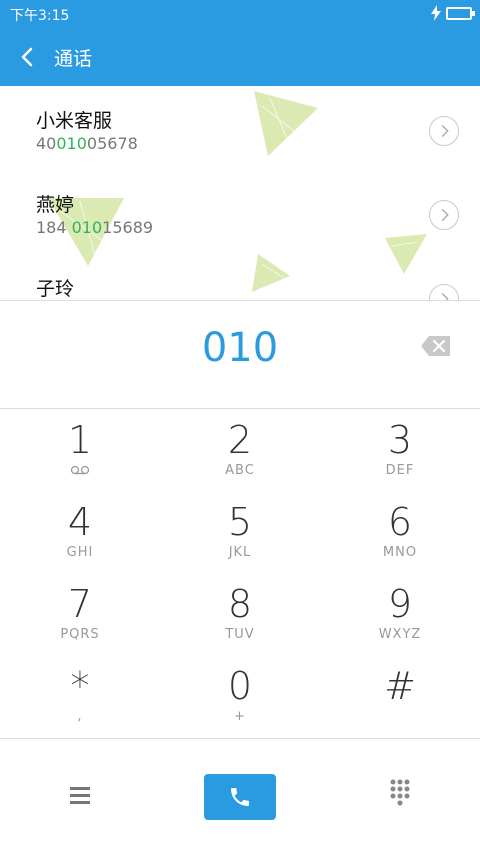 The height and width of the screenshot is (853, 480). I want to click on list-item: 小米客服 4001005678, so click(240, 128).